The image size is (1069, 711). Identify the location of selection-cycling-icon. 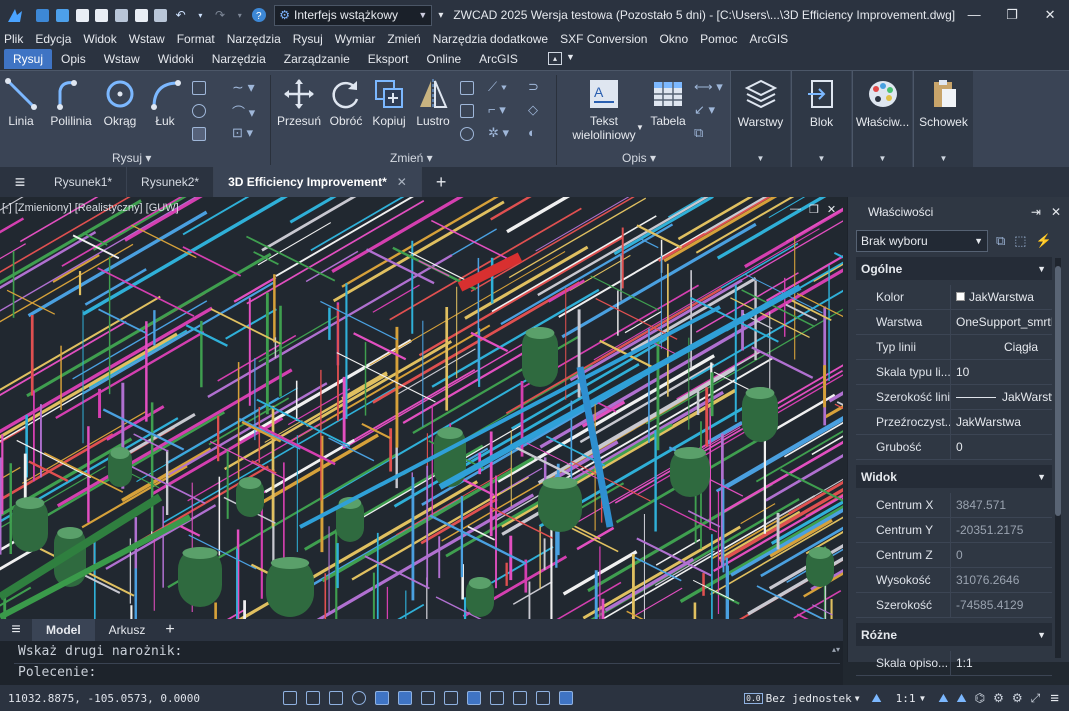
(520, 698).